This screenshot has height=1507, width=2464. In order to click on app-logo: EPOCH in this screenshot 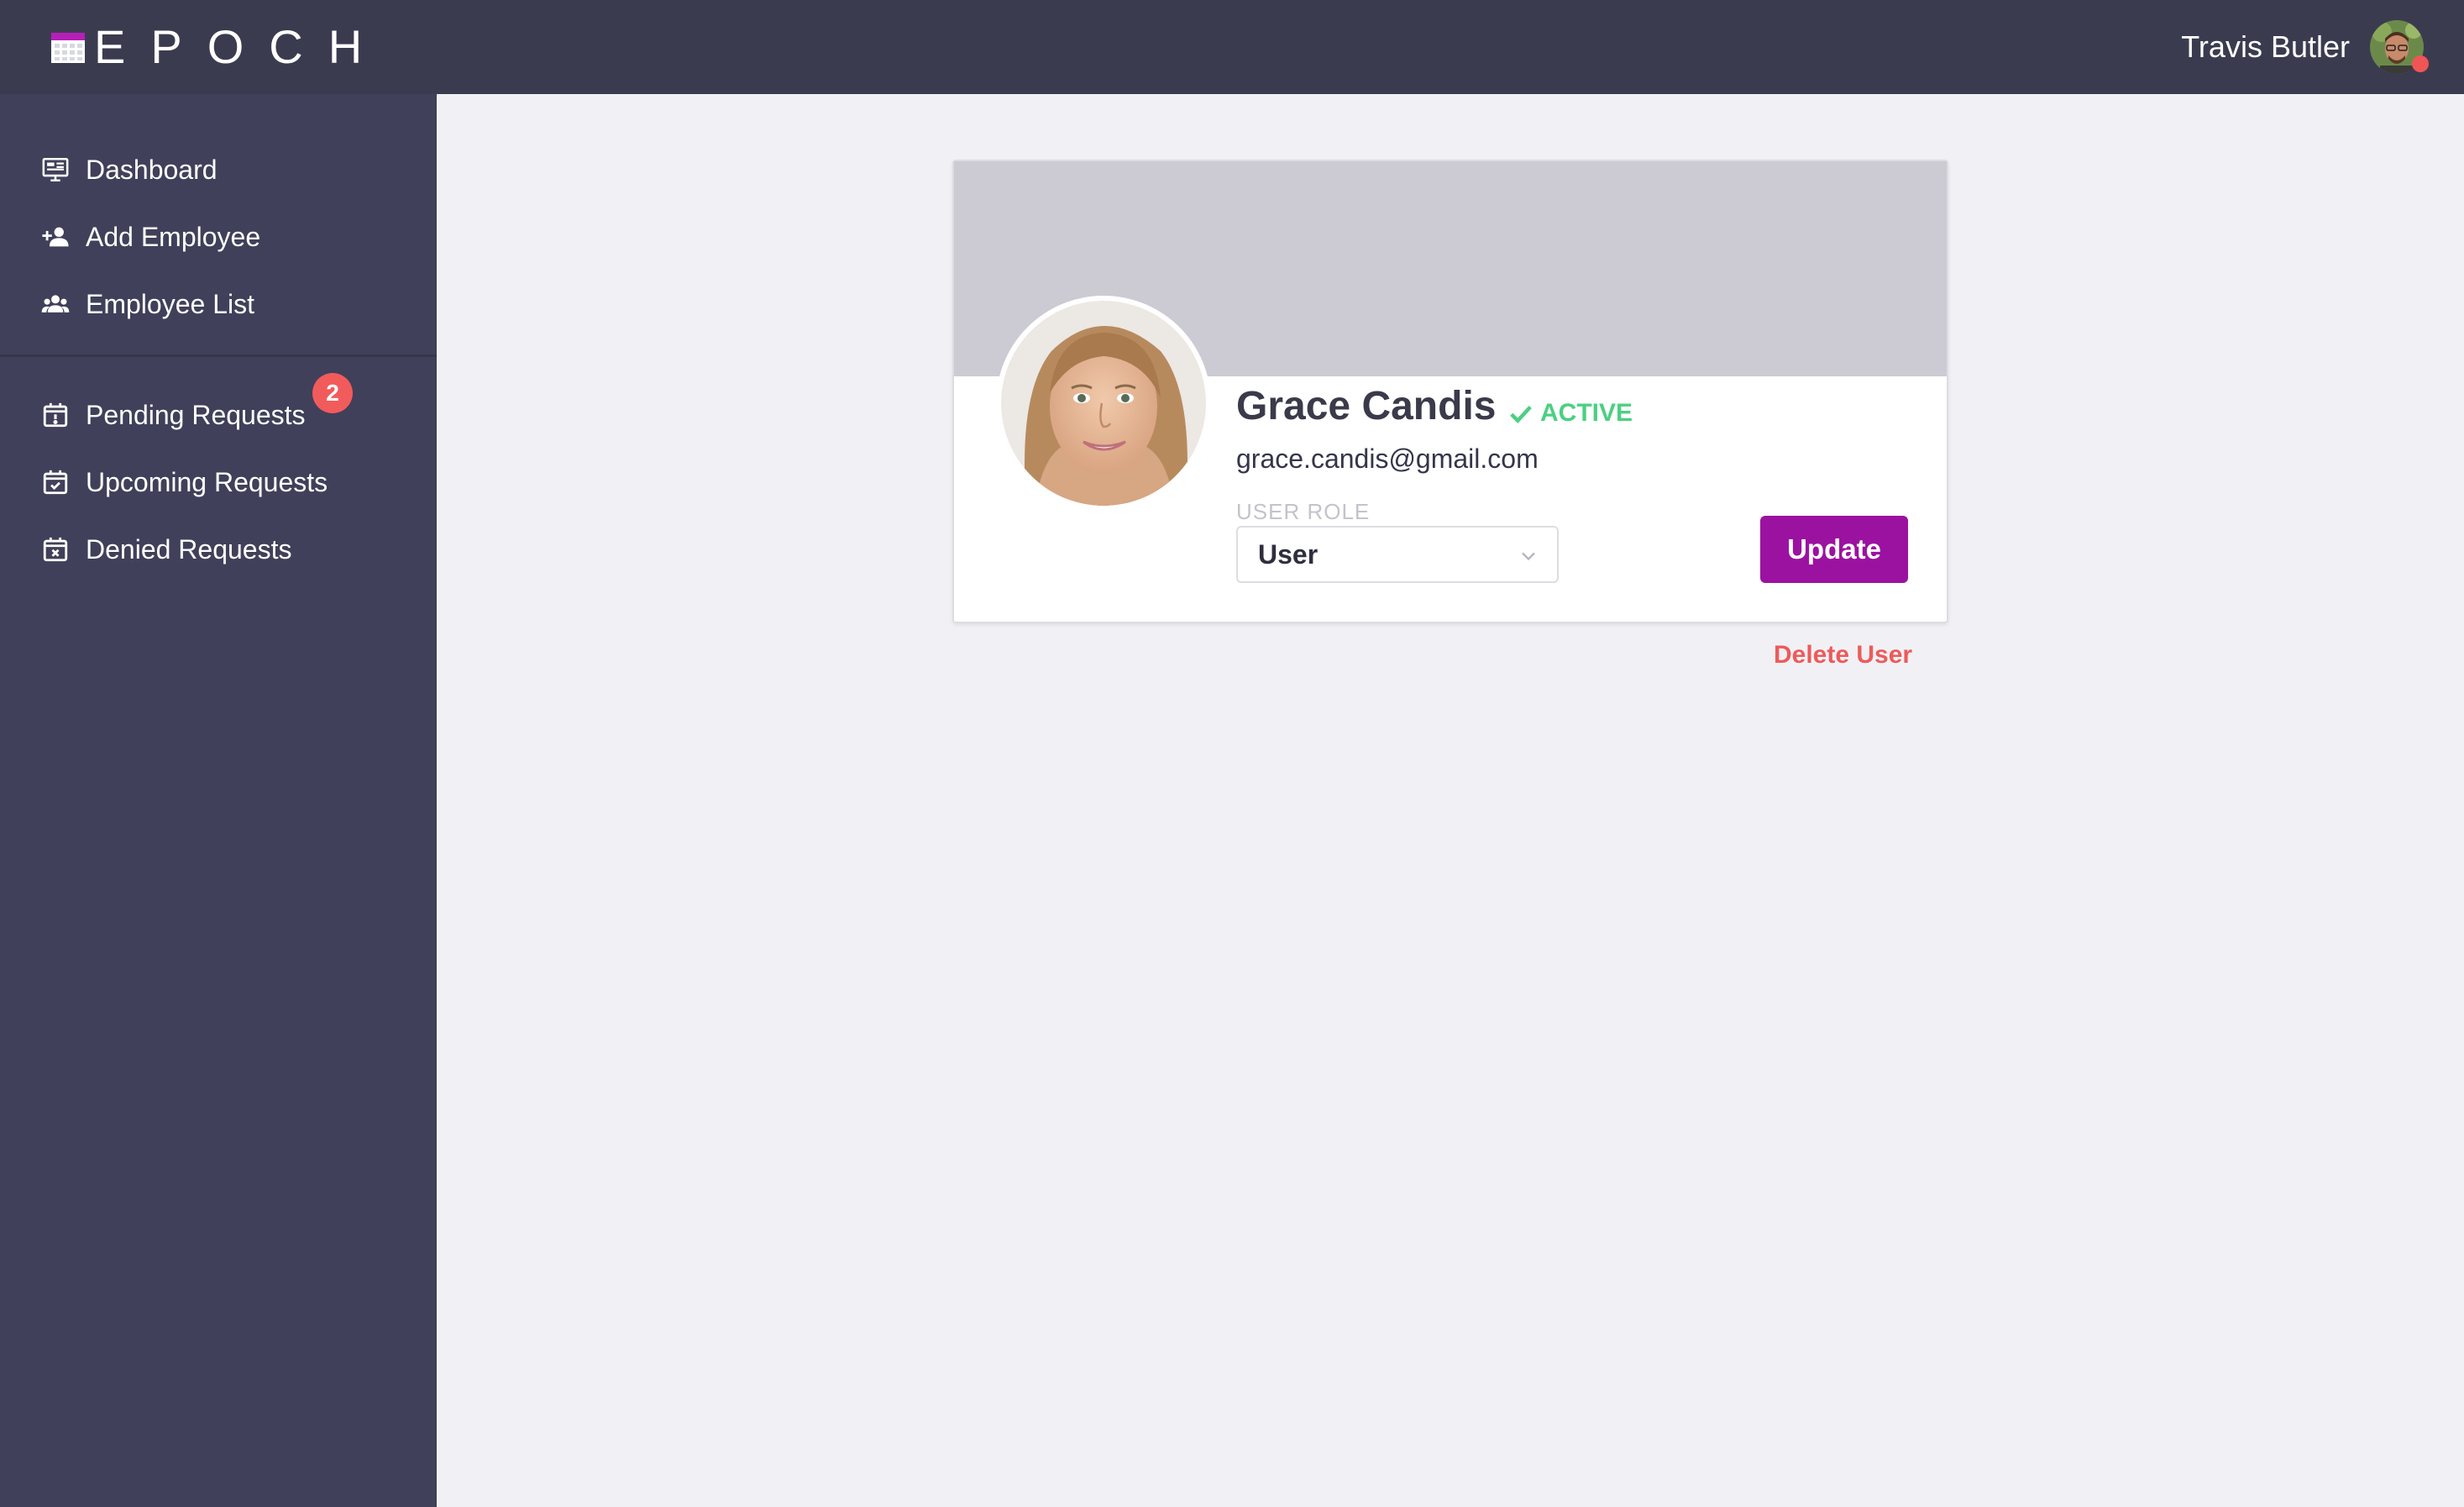, I will do `click(218, 48)`.